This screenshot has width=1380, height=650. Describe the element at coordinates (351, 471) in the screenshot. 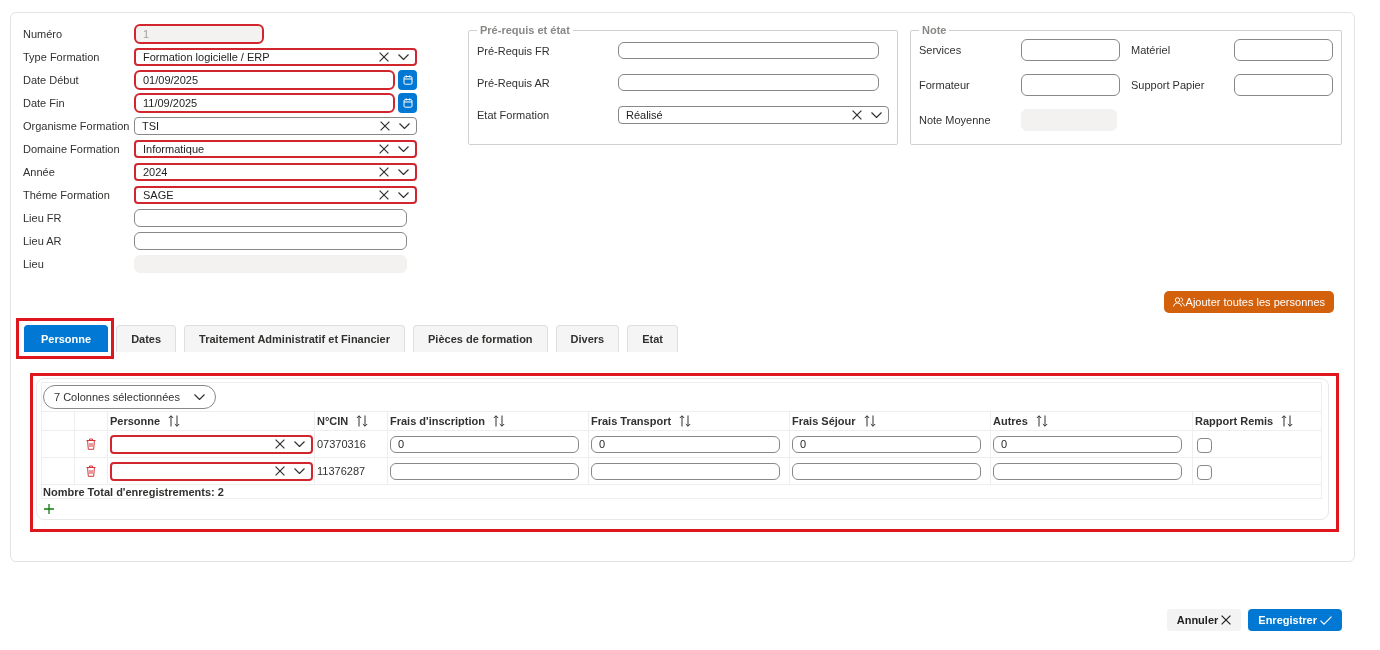

I see `table-cell: 11376287` at that location.